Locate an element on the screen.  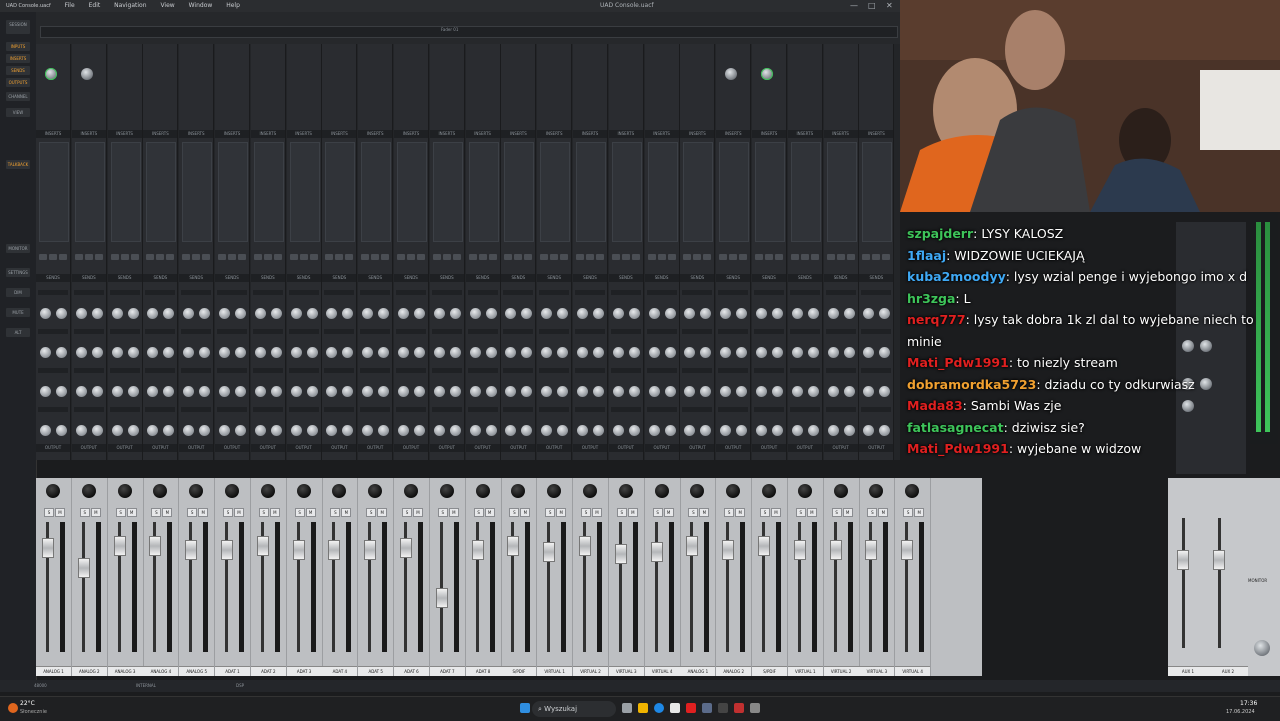
nav-dim: DIM is located at coordinates (18, 292).